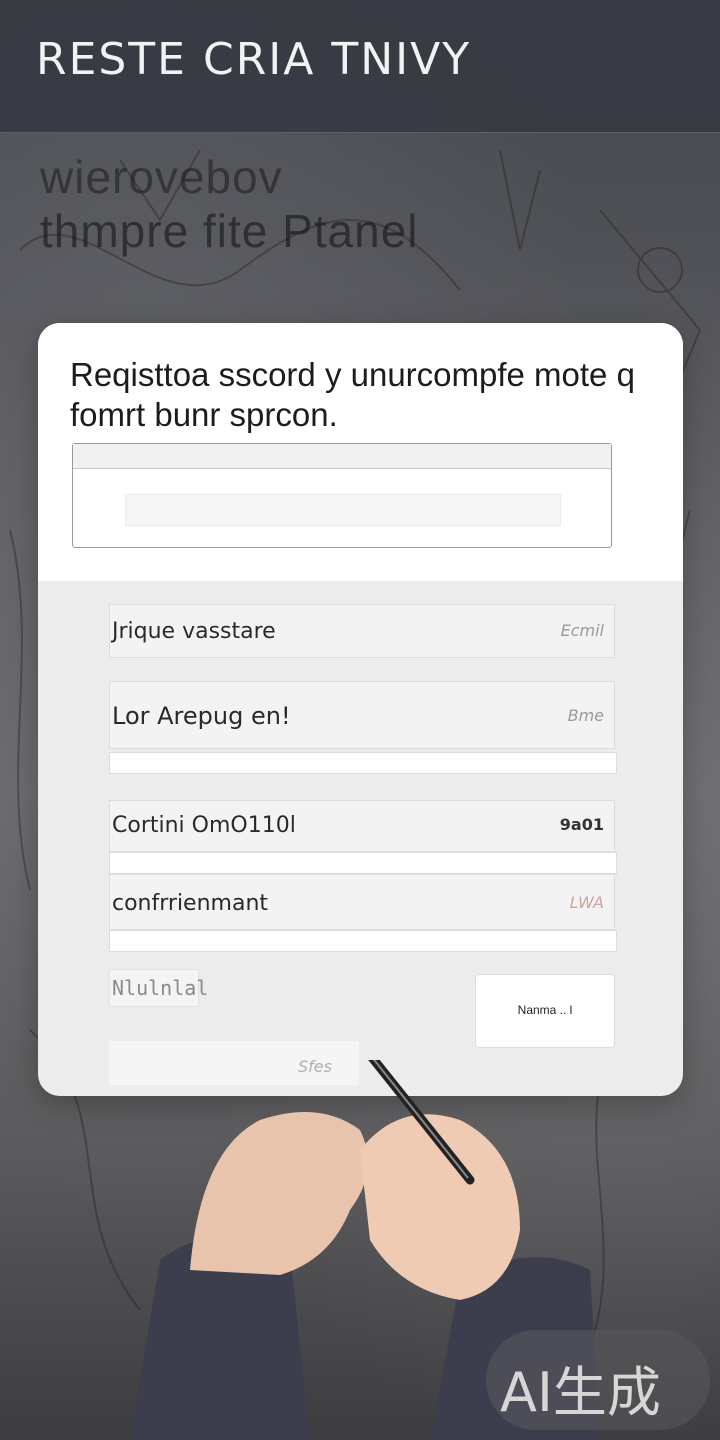 The image size is (720, 1440). Describe the element at coordinates (201, 716) in the screenshot. I see `language-field-label: Lor Arepug en!` at that location.